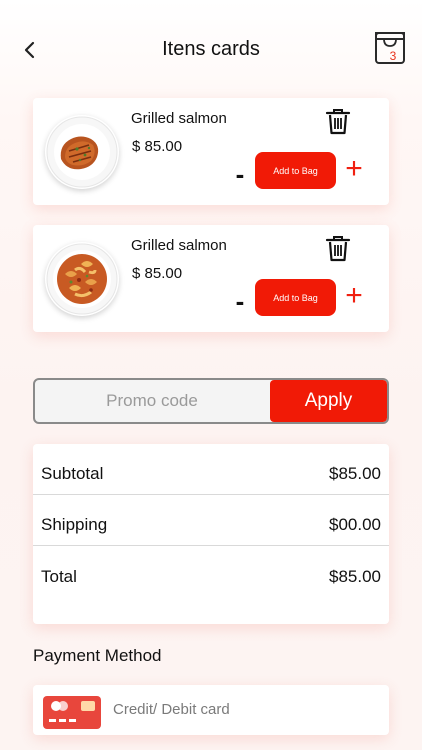  Describe the element at coordinates (152, 401) in the screenshot. I see `promo-code-input` at that location.